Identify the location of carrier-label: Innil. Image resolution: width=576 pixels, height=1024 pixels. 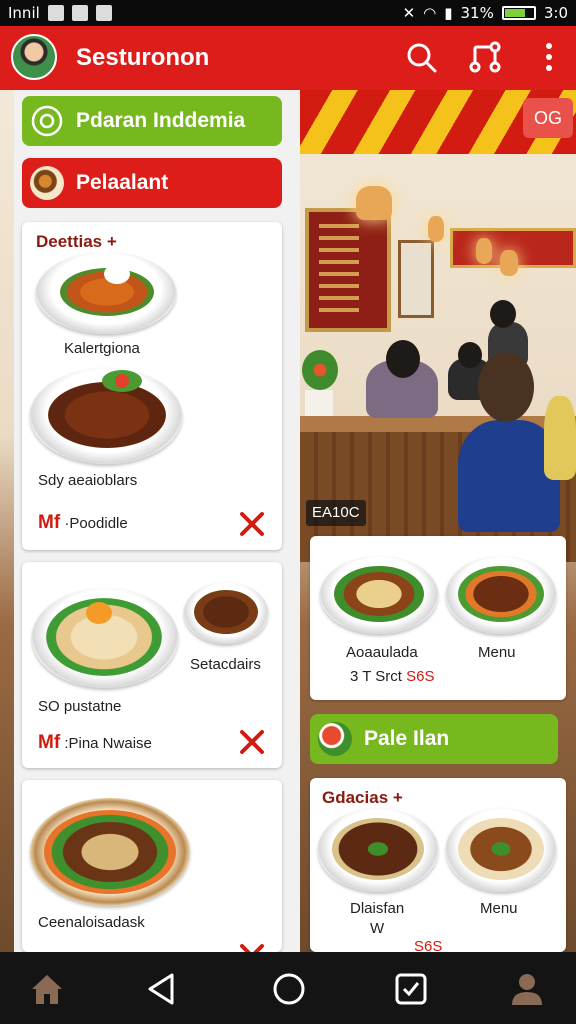
(24, 13).